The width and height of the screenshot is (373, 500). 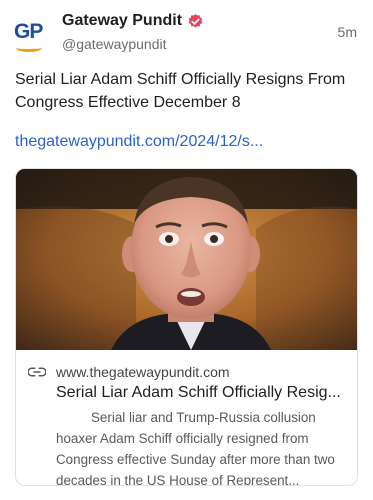 What do you see at coordinates (28, 31) in the screenshot?
I see `avatar-logo-text: GP` at bounding box center [28, 31].